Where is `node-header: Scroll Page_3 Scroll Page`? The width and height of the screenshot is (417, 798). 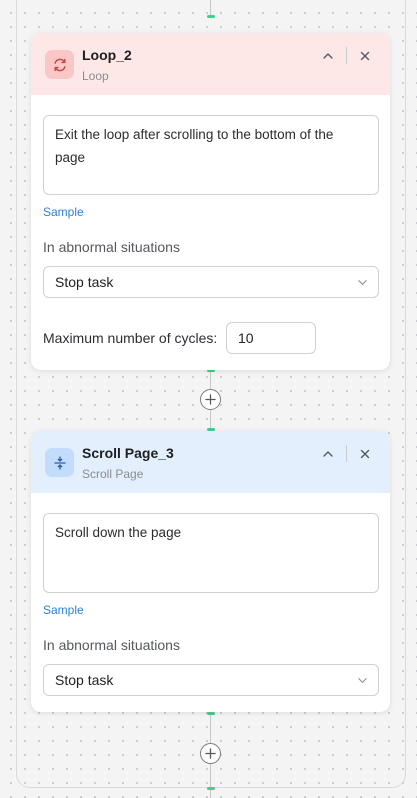 node-header: Scroll Page_3 Scroll Page is located at coordinates (210, 462).